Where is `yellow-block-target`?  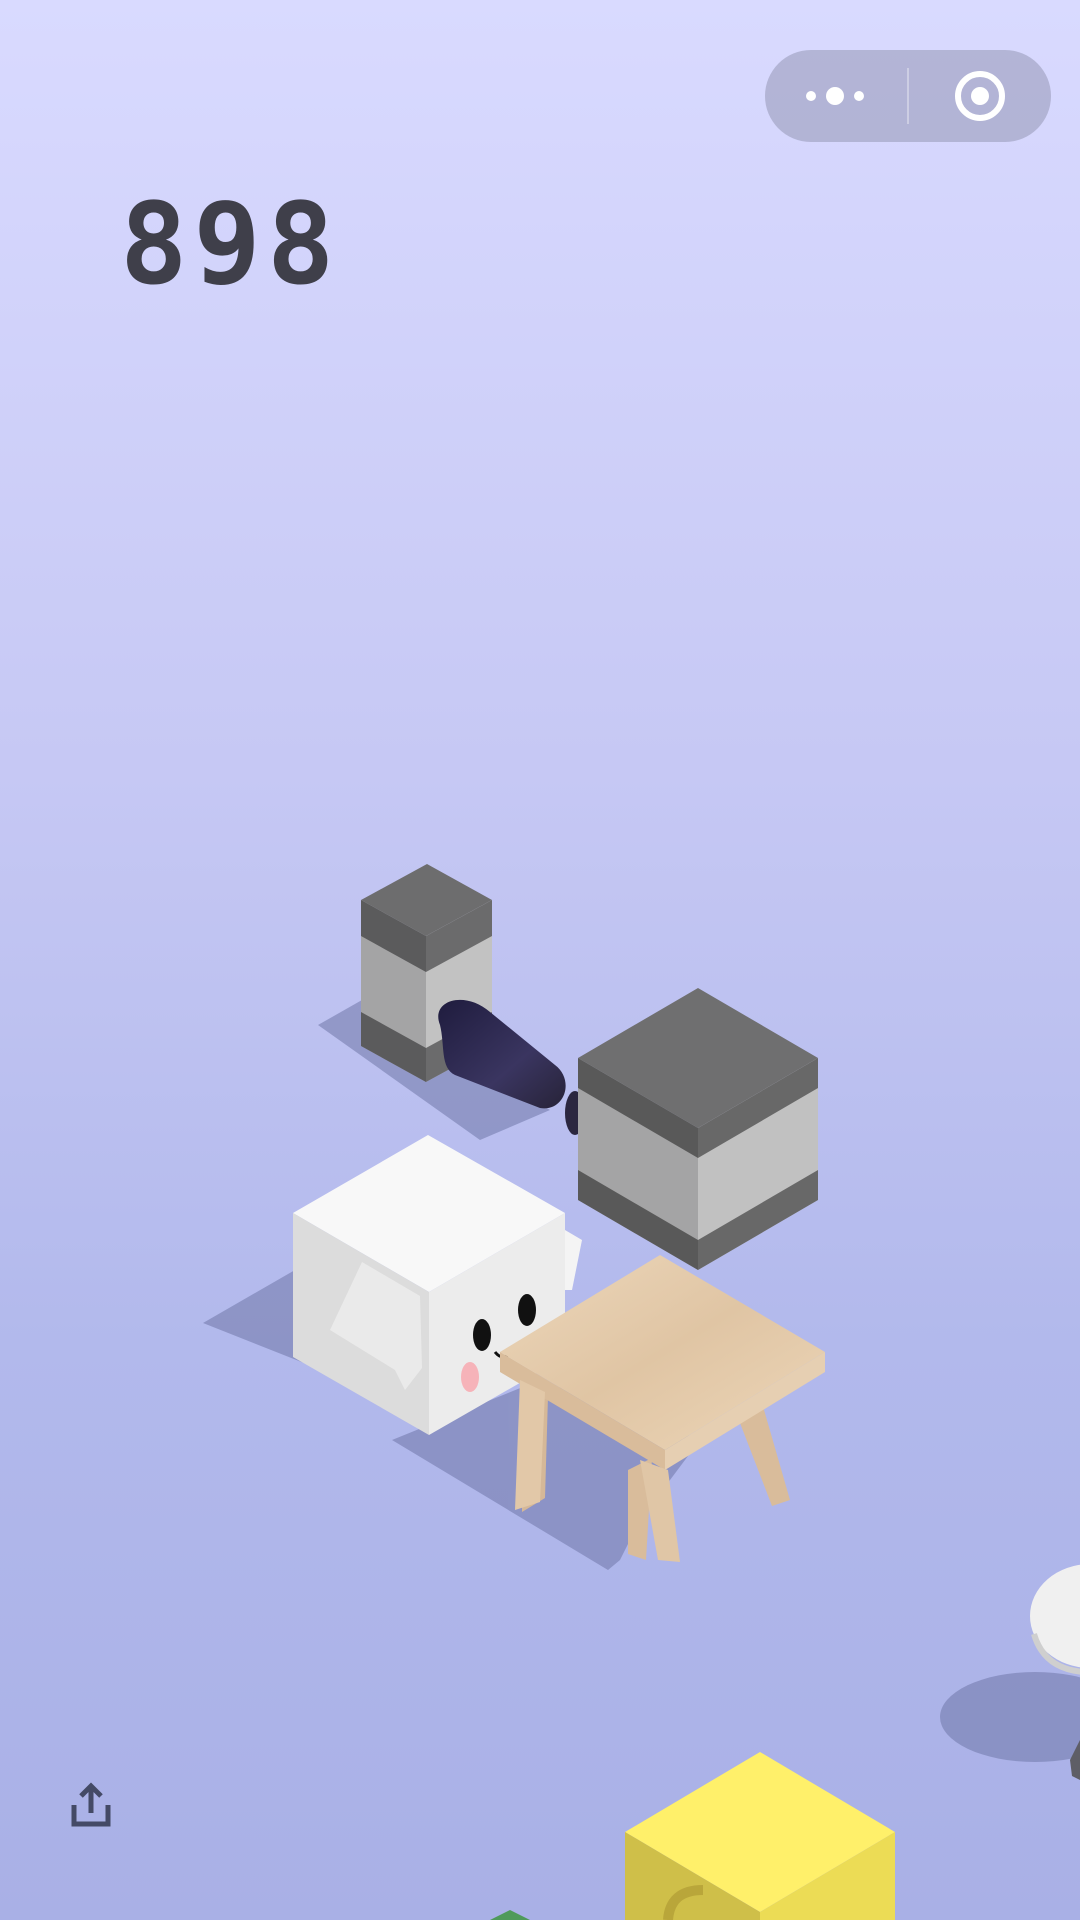
yellow-block-target is located at coordinates (760, 1836).